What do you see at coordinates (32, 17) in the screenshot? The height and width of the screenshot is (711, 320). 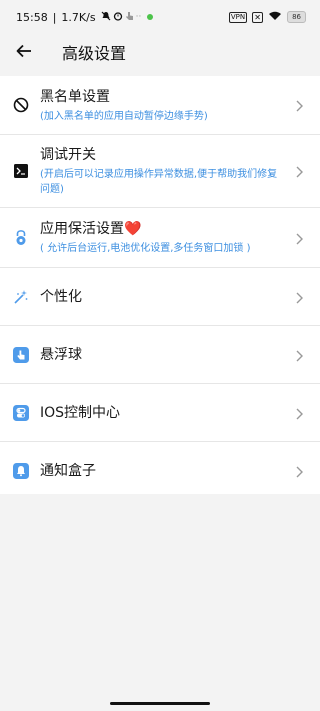 I see `status-time: 15:58` at bounding box center [32, 17].